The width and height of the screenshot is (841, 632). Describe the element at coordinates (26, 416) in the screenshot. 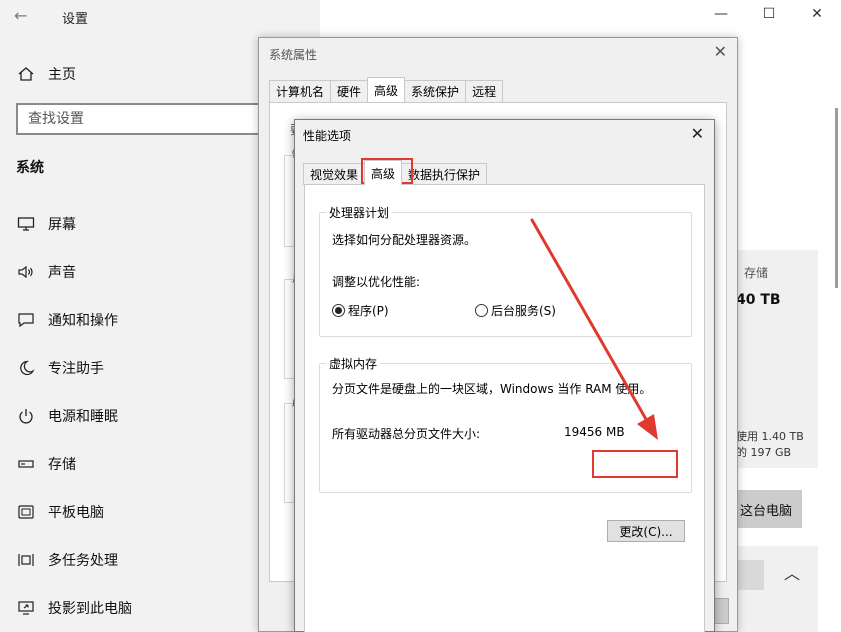

I see `power-icon` at that location.